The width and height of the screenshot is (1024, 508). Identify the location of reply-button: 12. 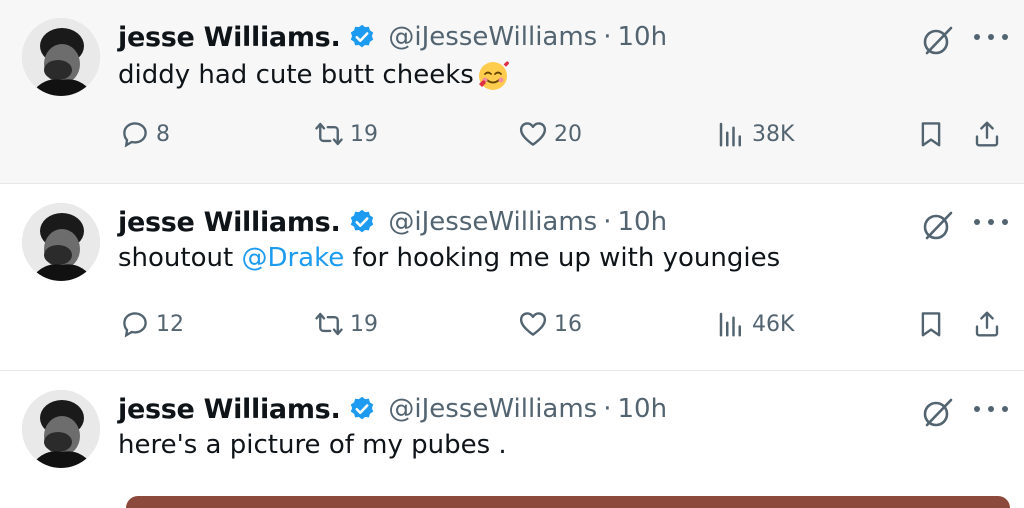
(152, 324).